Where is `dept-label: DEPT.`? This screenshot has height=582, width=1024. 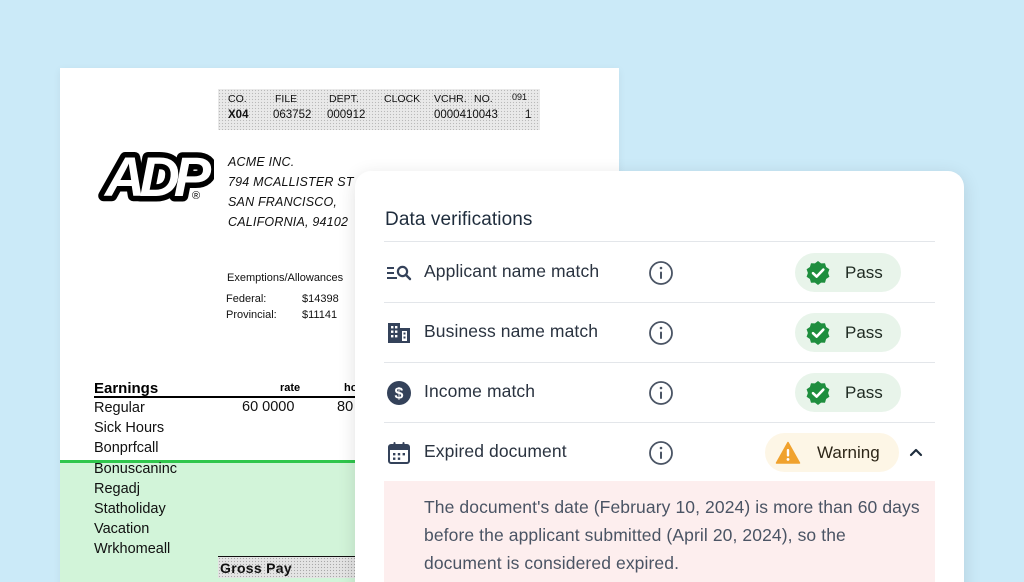
dept-label: DEPT. is located at coordinates (344, 99).